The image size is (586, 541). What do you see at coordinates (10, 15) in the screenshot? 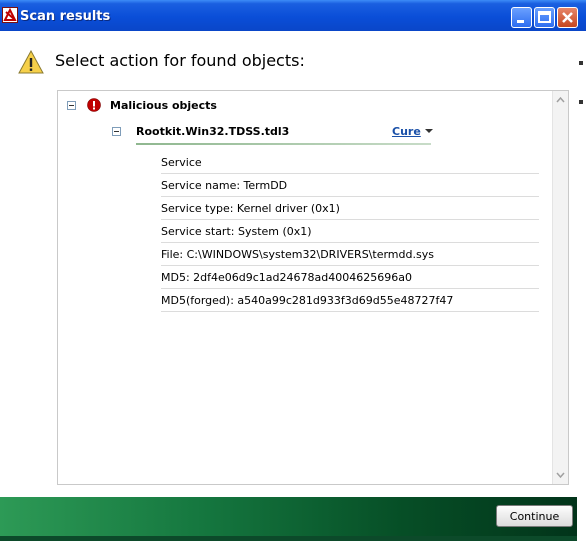
I see `kaspersky-app-icon` at bounding box center [10, 15].